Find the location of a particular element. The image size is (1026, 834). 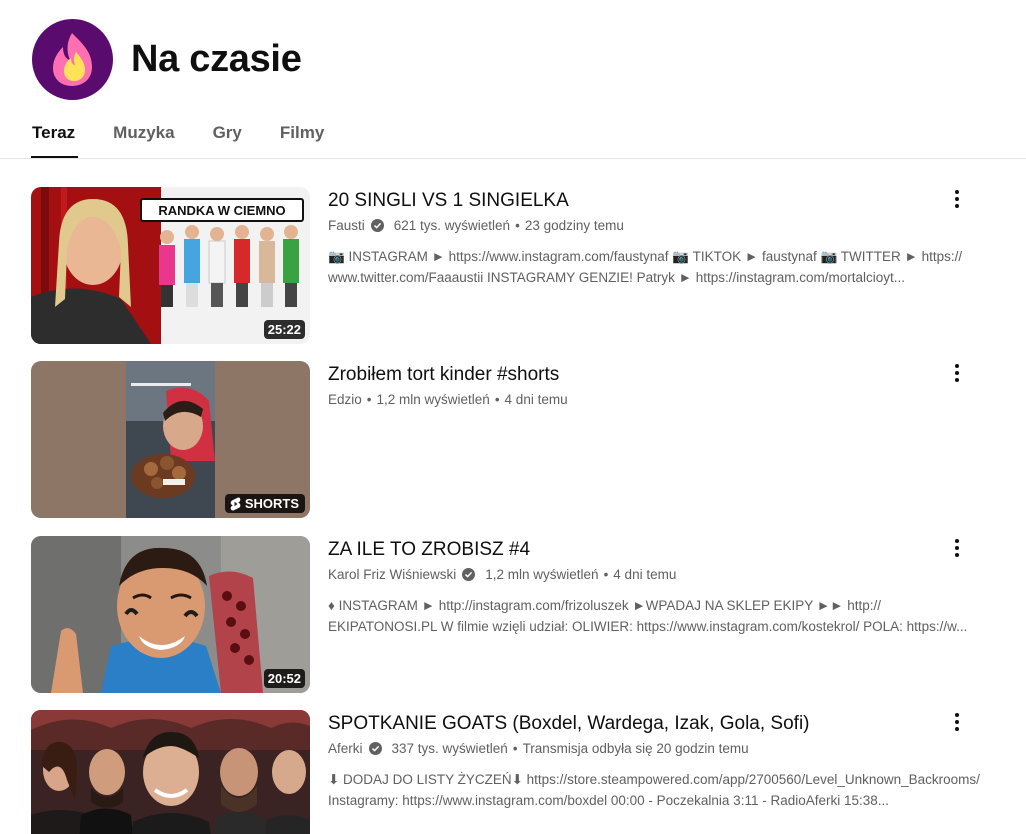

page-title: Na czasie is located at coordinates (216, 59).